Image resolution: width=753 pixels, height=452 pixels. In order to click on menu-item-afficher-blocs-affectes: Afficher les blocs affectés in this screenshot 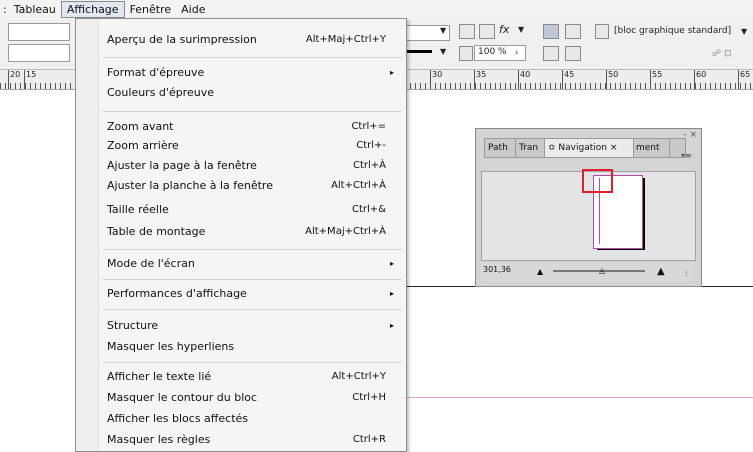, I will do `click(252, 419)`.